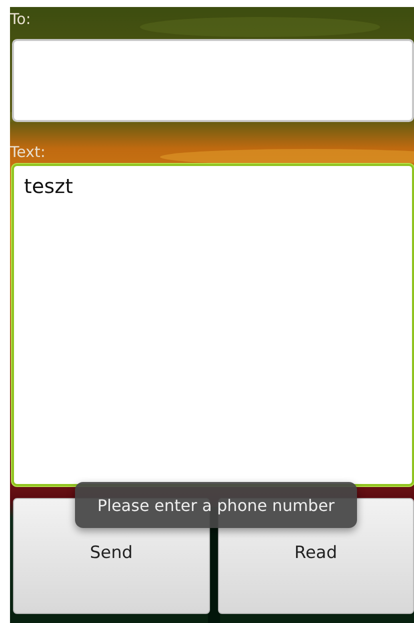 Image resolution: width=414 pixels, height=623 pixels. What do you see at coordinates (213, 80) in the screenshot?
I see `recipient-field` at bounding box center [213, 80].